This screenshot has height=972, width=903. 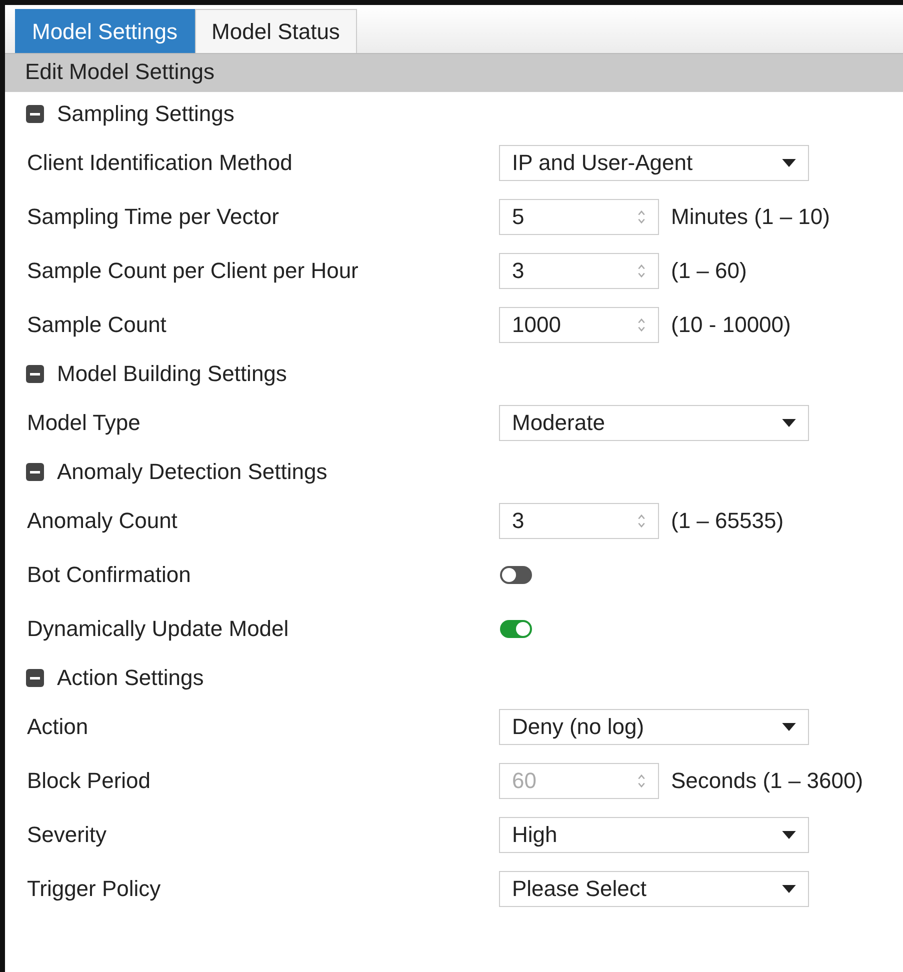 What do you see at coordinates (67, 835) in the screenshot?
I see `field-label: Severity` at bounding box center [67, 835].